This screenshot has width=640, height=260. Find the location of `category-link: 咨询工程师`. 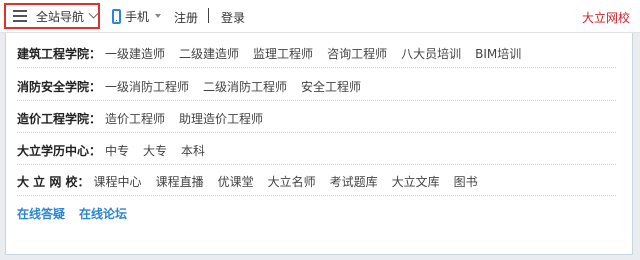

category-link: 咨询工程师 is located at coordinates (357, 53).